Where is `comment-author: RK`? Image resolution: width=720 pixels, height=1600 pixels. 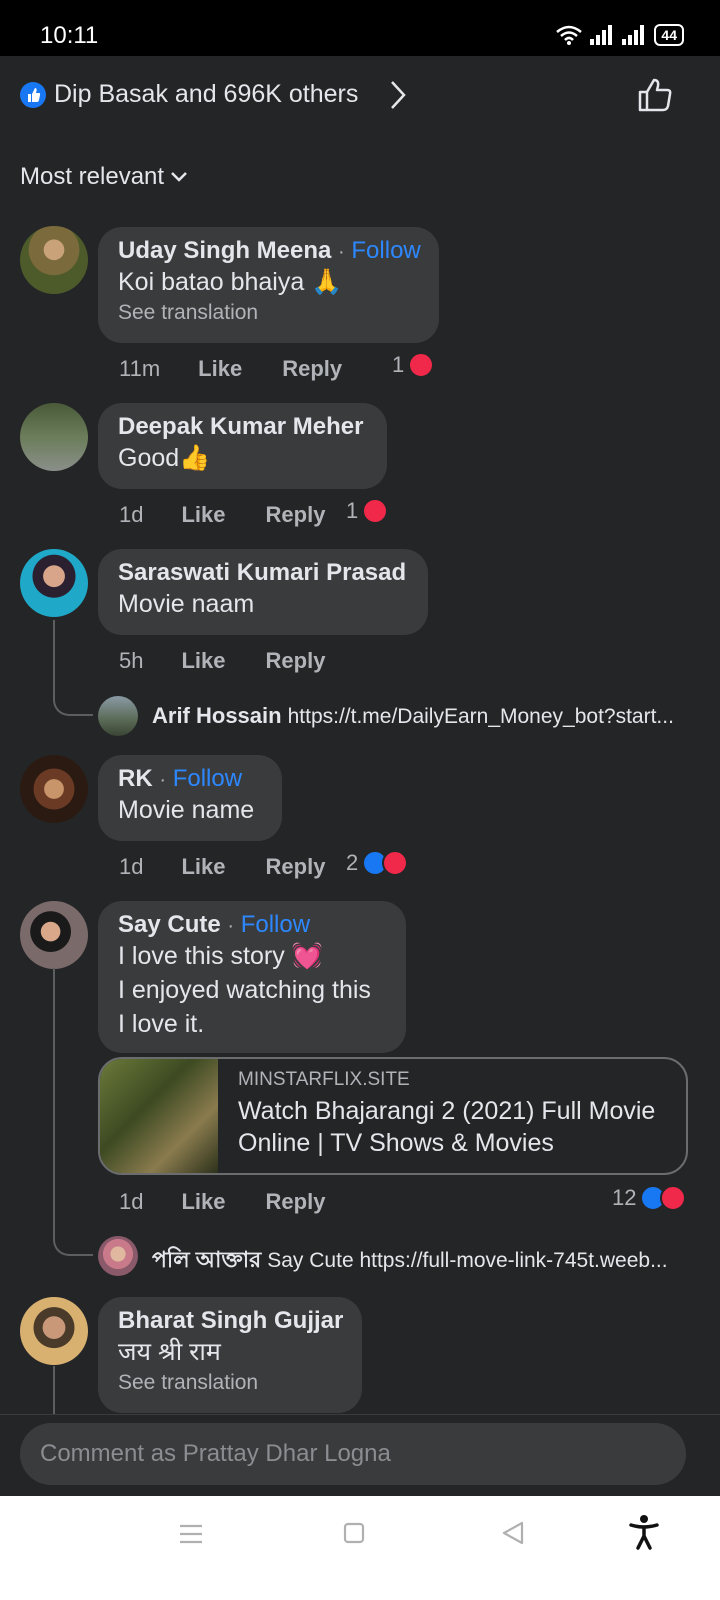
comment-author: RK is located at coordinates (135, 778).